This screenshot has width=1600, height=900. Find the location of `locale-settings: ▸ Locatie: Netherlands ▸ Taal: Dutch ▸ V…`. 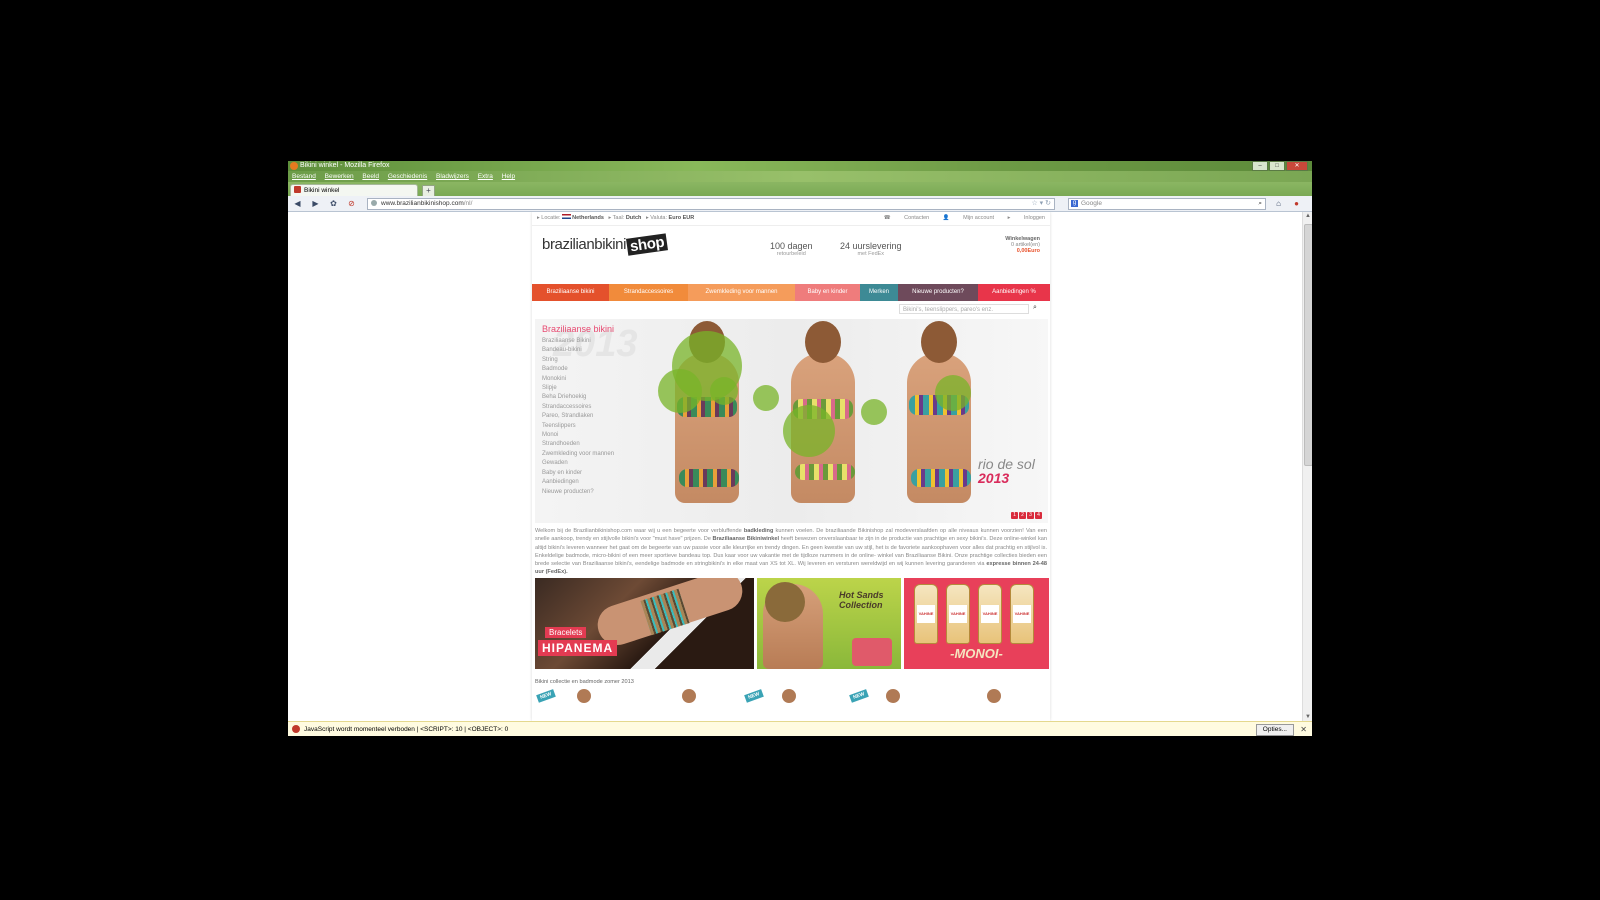

locale-settings: ▸ Locatie: Netherlands ▸ Taal: Dutch ▸ V… is located at coordinates (616, 217).